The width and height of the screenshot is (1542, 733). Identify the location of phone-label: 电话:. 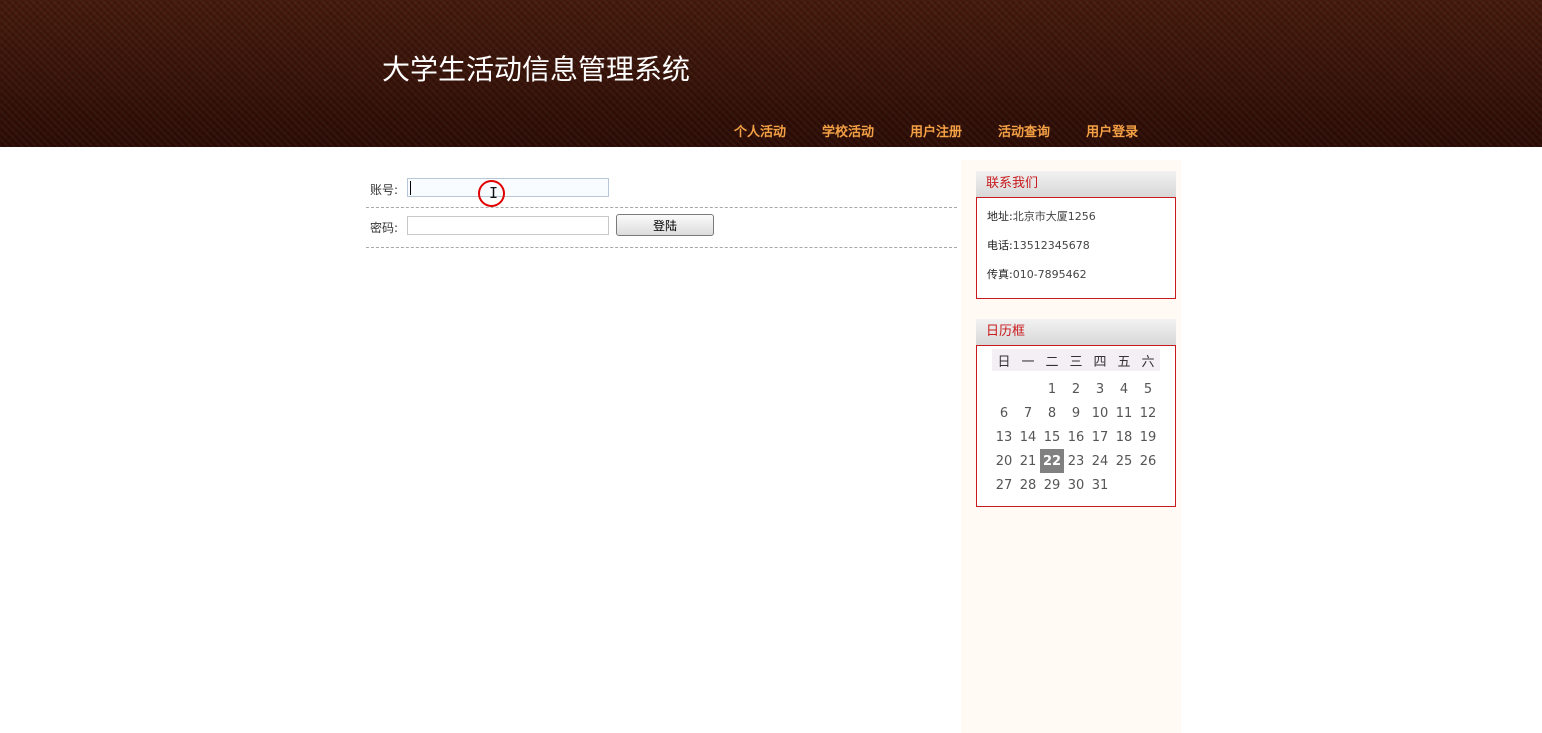
(1000, 245).